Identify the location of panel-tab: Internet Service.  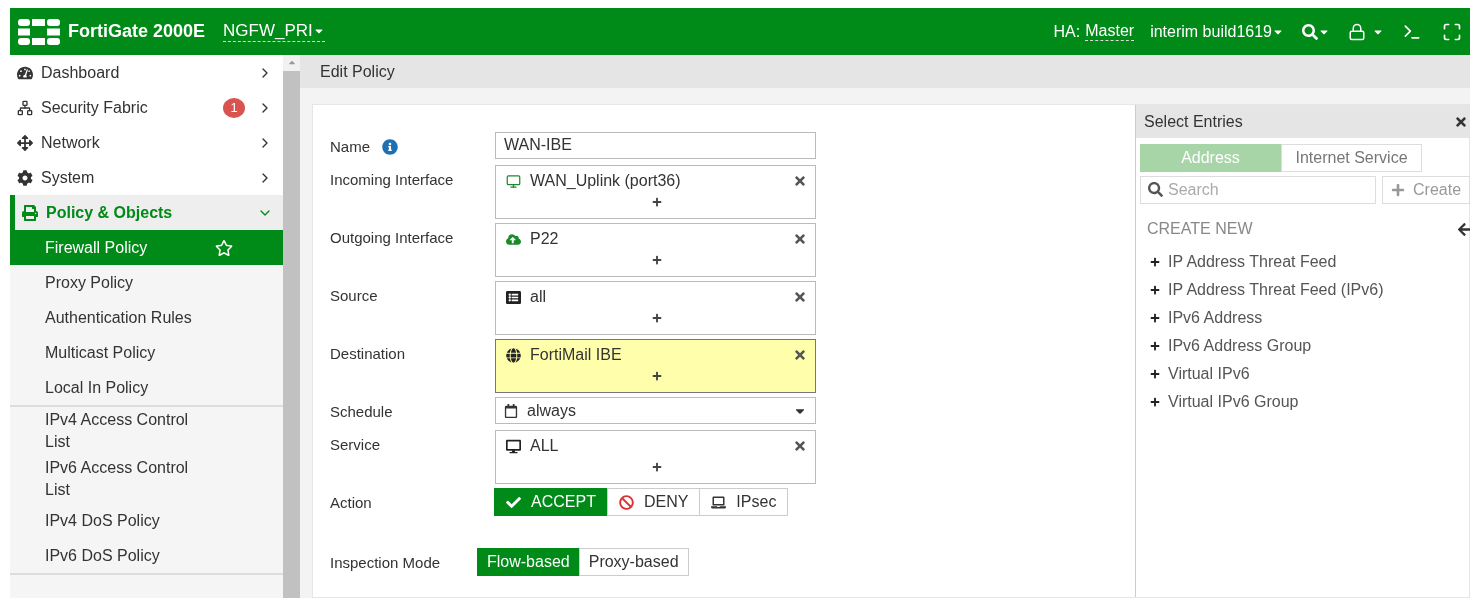
(1351, 158).